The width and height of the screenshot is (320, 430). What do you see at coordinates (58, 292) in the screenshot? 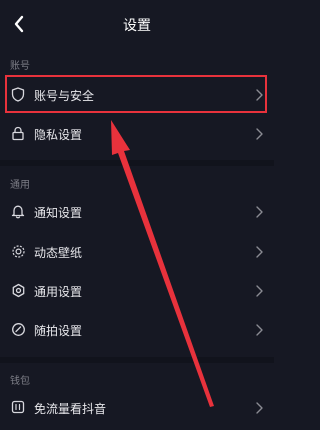
I see `settings-item-label: 通用设置` at bounding box center [58, 292].